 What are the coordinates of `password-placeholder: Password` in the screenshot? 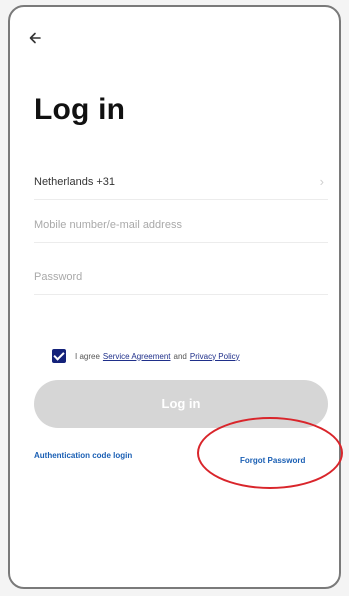 It's located at (58, 277).